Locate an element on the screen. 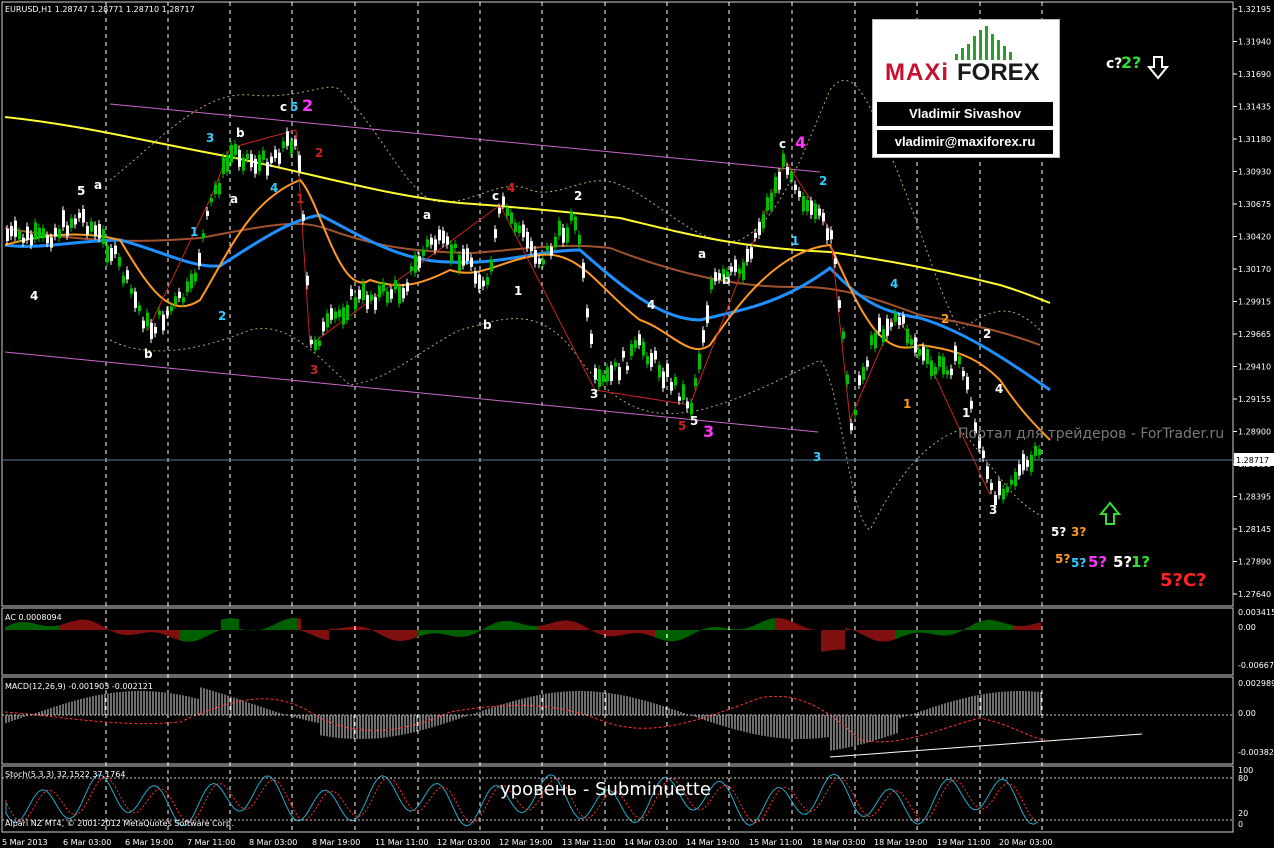 The image size is (1274, 848). wave-label: 5 is located at coordinates (682, 426).